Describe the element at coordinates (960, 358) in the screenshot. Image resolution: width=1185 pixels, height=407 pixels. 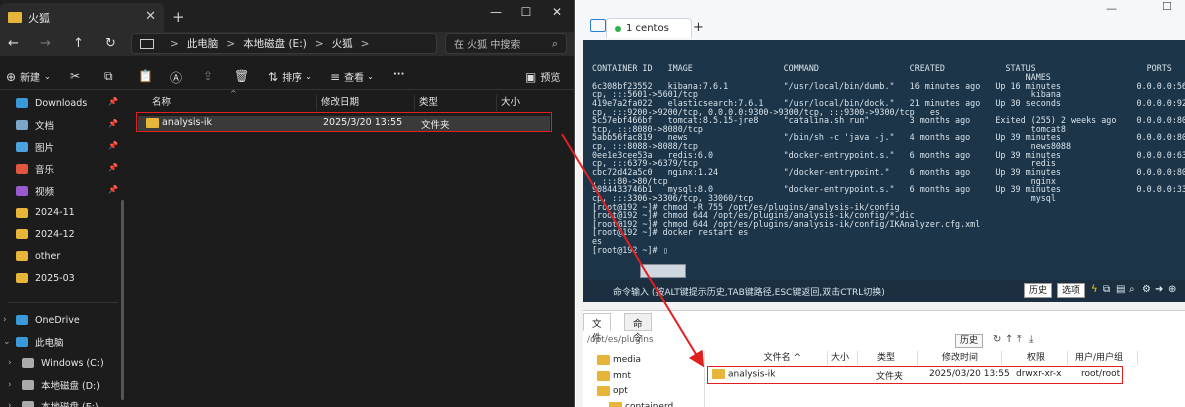
I see `column-header-modified: 修改时间` at that location.